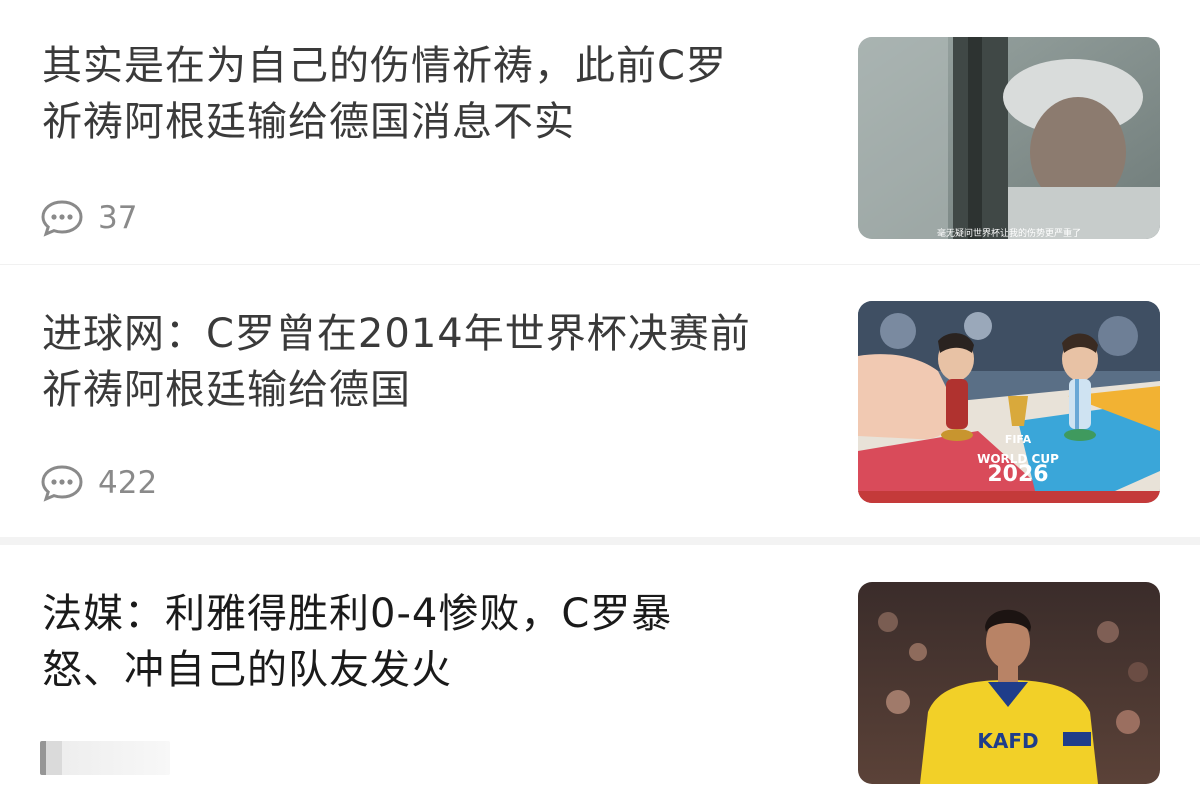 This screenshot has height=805, width=1200. What do you see at coordinates (600, 541) in the screenshot?
I see `divider` at bounding box center [600, 541].